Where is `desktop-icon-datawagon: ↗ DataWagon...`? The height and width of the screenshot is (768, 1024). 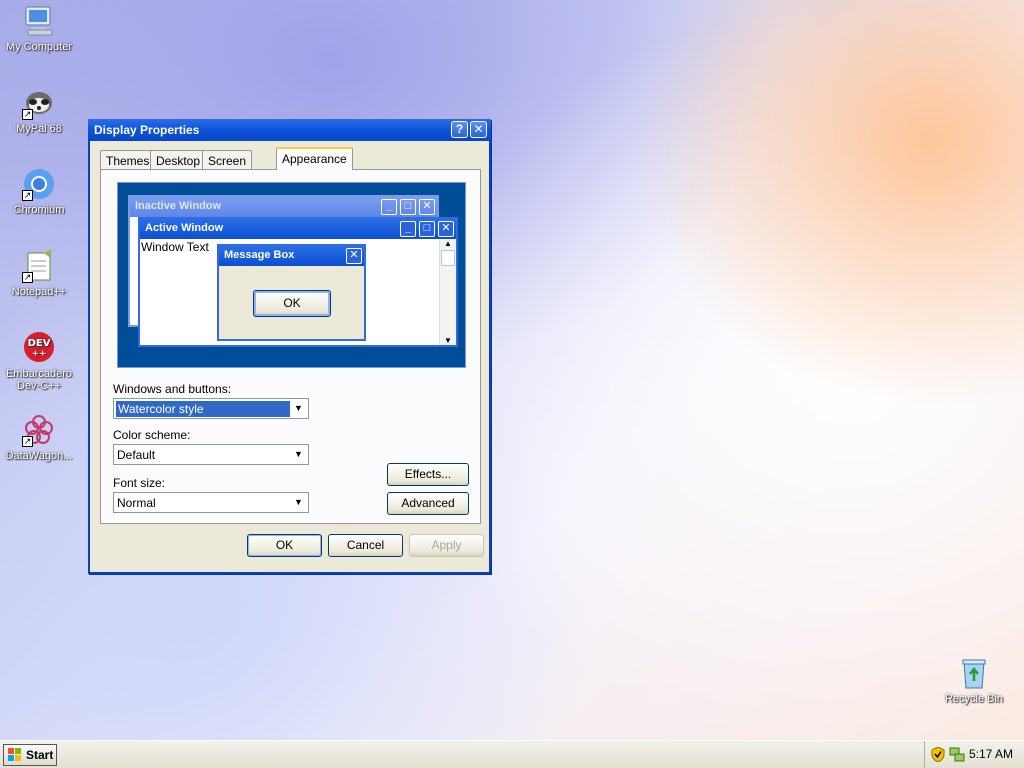
desktop-icon-datawagon: ↗ DataWagon... is located at coordinates (39, 437).